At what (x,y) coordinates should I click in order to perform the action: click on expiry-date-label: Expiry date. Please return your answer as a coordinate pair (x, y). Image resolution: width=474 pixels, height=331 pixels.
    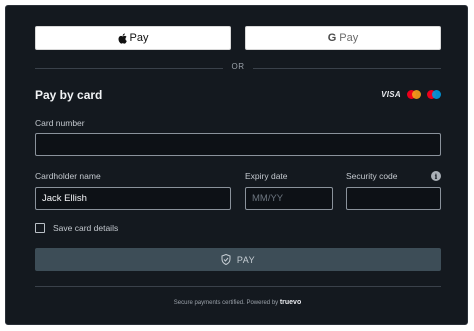
    Looking at the image, I should click on (266, 176).